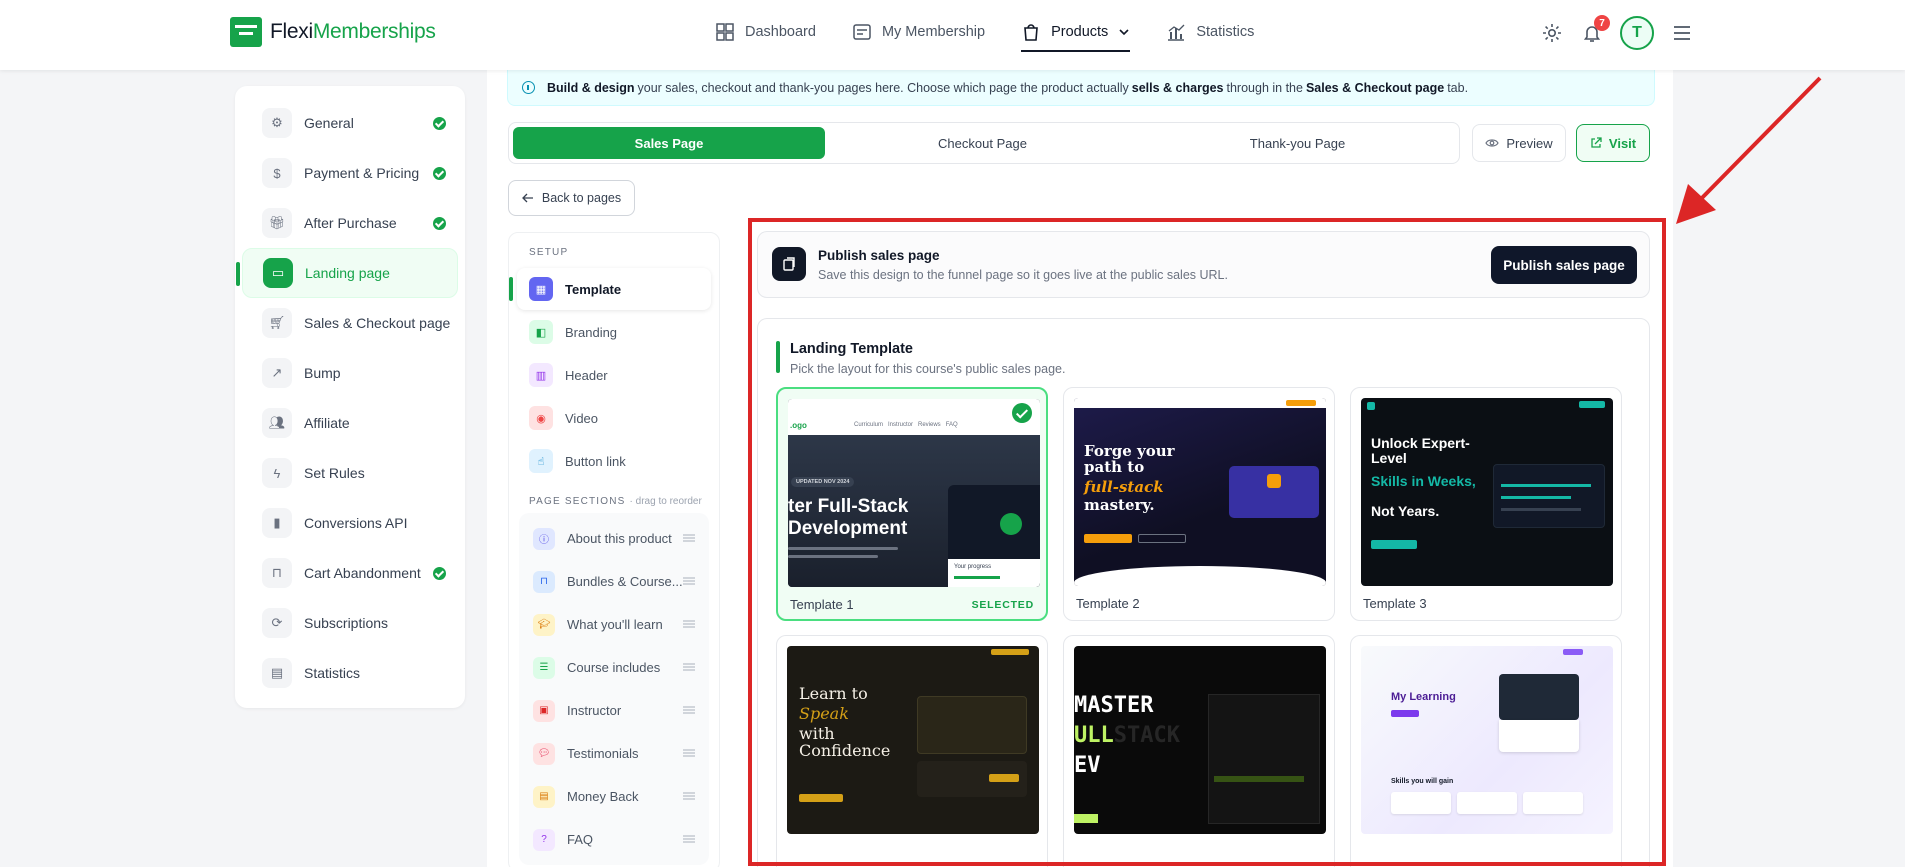 The width and height of the screenshot is (1905, 867). What do you see at coordinates (350, 673) in the screenshot?
I see `sidebar-item-statistics: ▤ Statistics` at bounding box center [350, 673].